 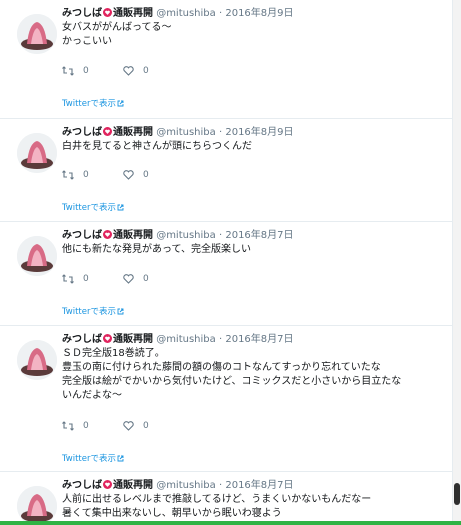 I want to click on scrollbar-track, so click(x=457, y=262).